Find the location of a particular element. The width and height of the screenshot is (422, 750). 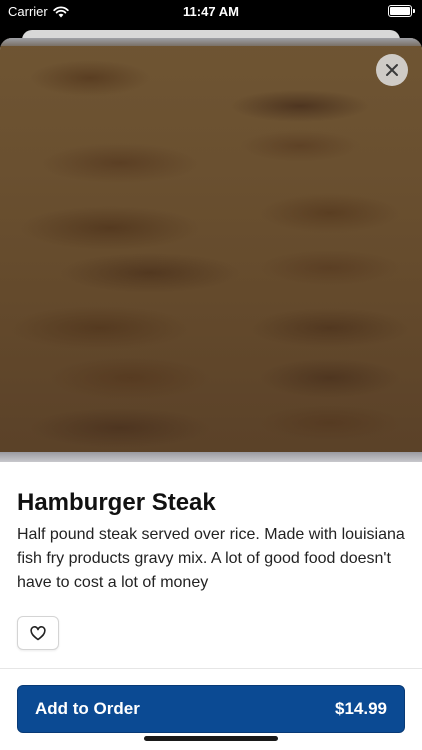

close-button is located at coordinates (392, 70).